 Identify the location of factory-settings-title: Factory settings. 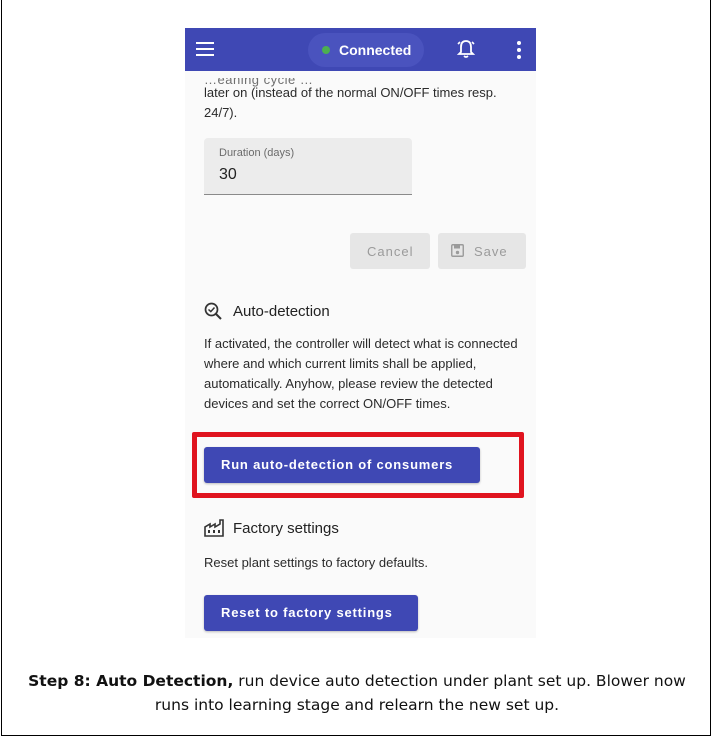
(286, 528).